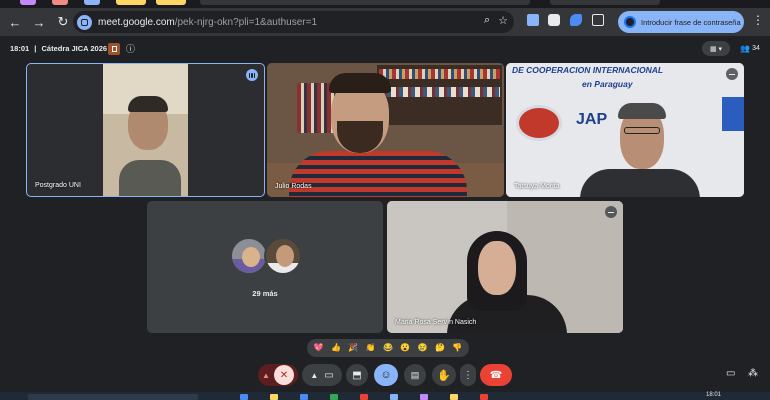 The width and height of the screenshot is (770, 400). What do you see at coordinates (405, 348) in the screenshot?
I see `reaction-surprised: 😮` at bounding box center [405, 348].